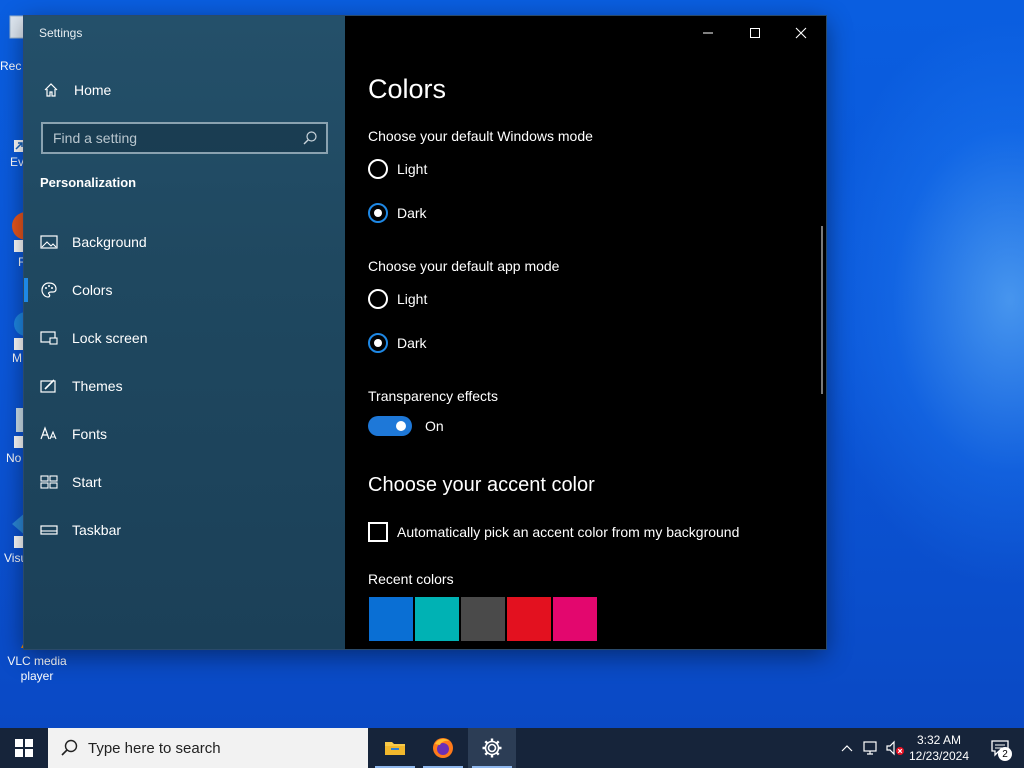 Image resolution: width=1024 pixels, height=768 pixels. What do you see at coordinates (87, 482) in the screenshot?
I see `sidebar-item-label: Start` at bounding box center [87, 482].